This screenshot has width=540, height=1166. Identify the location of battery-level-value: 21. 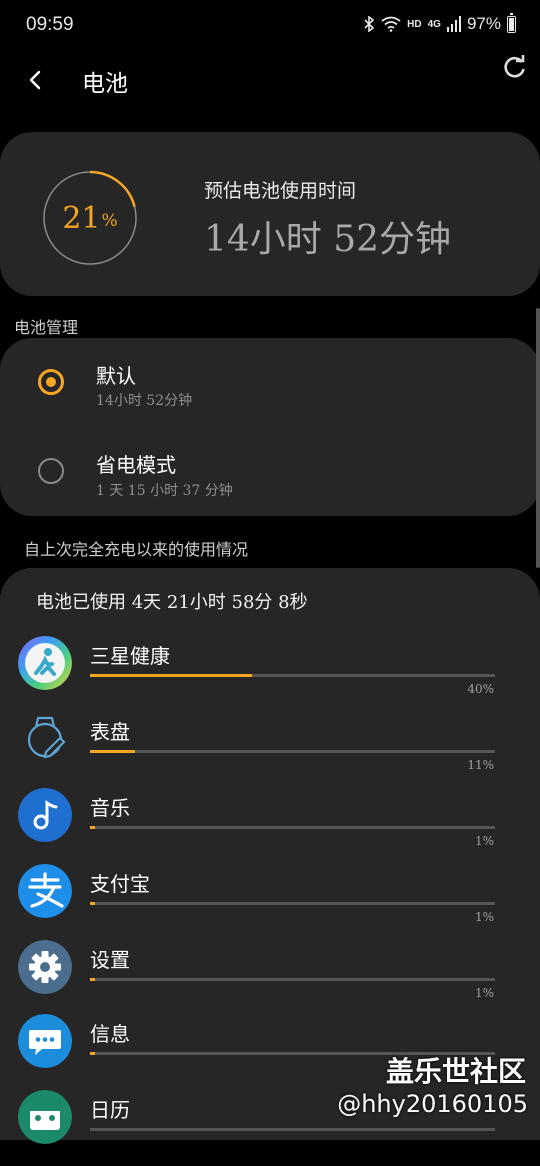
(81, 218).